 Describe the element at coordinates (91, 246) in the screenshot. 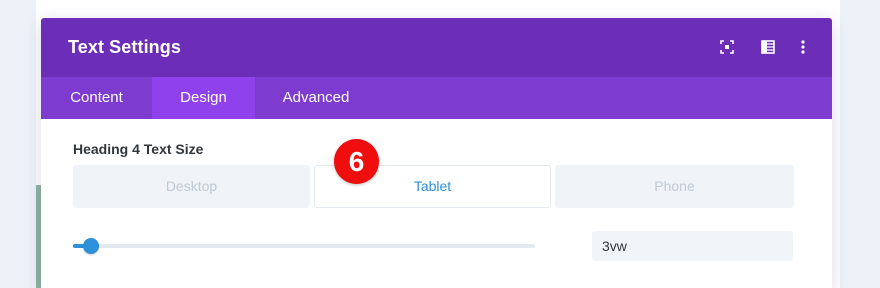

I see `text-size-slider-thumb` at that location.